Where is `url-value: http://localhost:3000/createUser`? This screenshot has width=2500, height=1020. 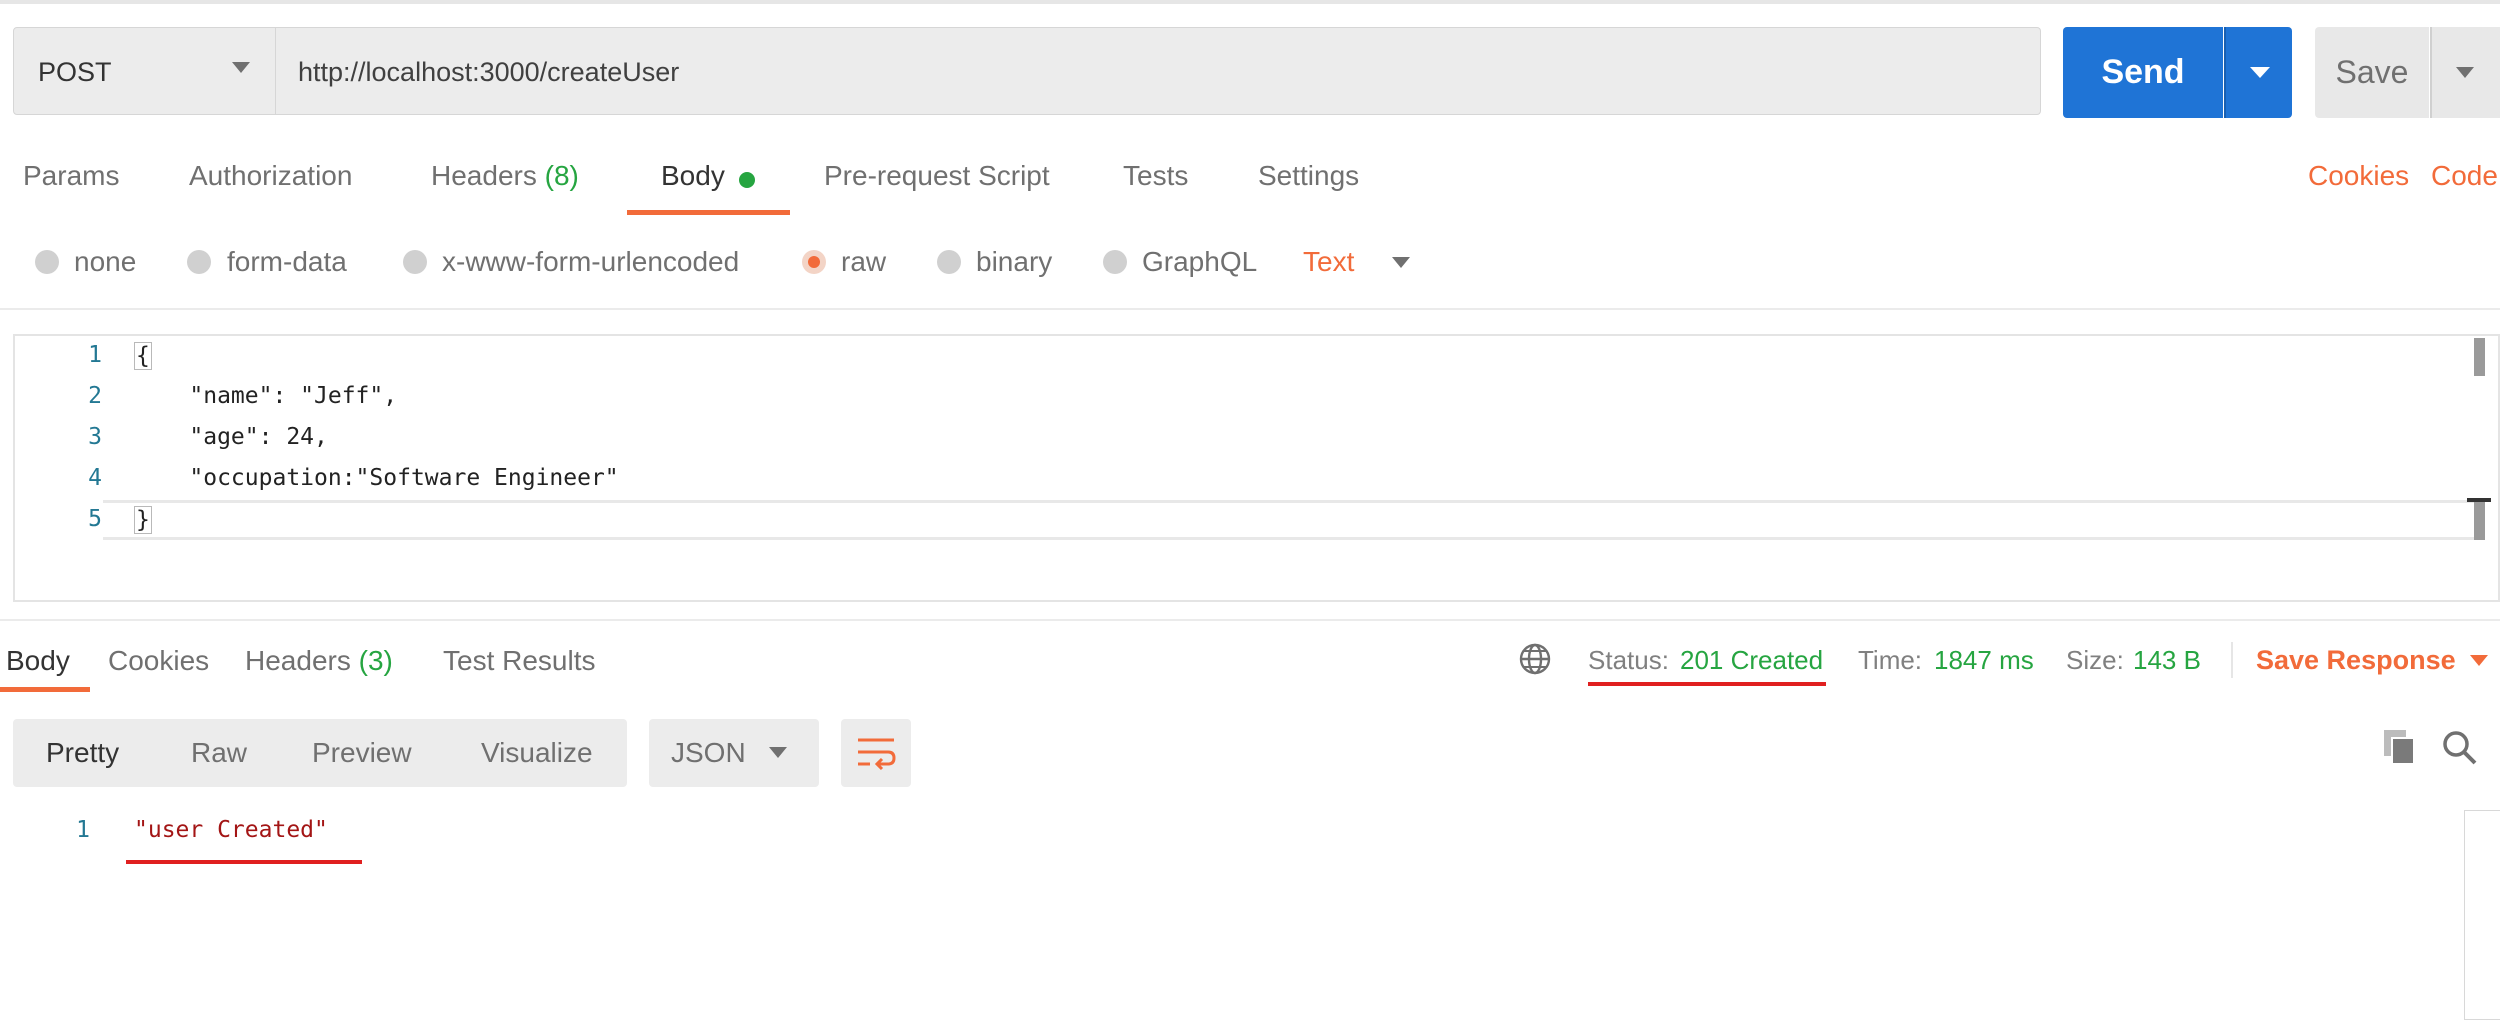 url-value: http://localhost:3000/createUser is located at coordinates (489, 72).